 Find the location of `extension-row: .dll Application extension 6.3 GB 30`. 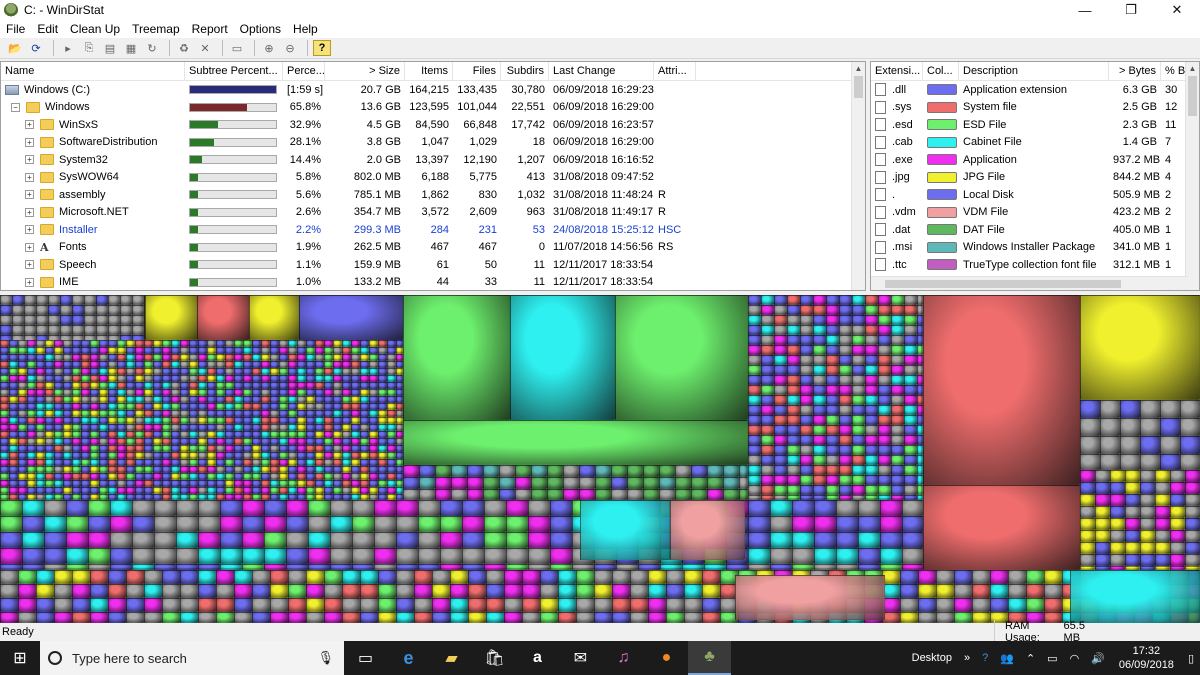

extension-row: .dll Application extension 6.3 GB 30 is located at coordinates (1035, 90).